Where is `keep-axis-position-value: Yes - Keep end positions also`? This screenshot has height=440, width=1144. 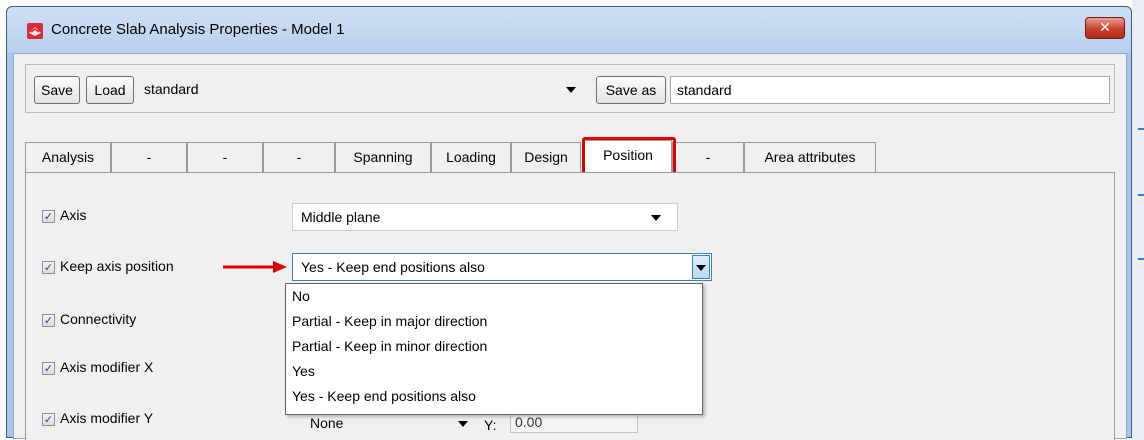
keep-axis-position-value: Yes - Keep end positions also is located at coordinates (393, 267).